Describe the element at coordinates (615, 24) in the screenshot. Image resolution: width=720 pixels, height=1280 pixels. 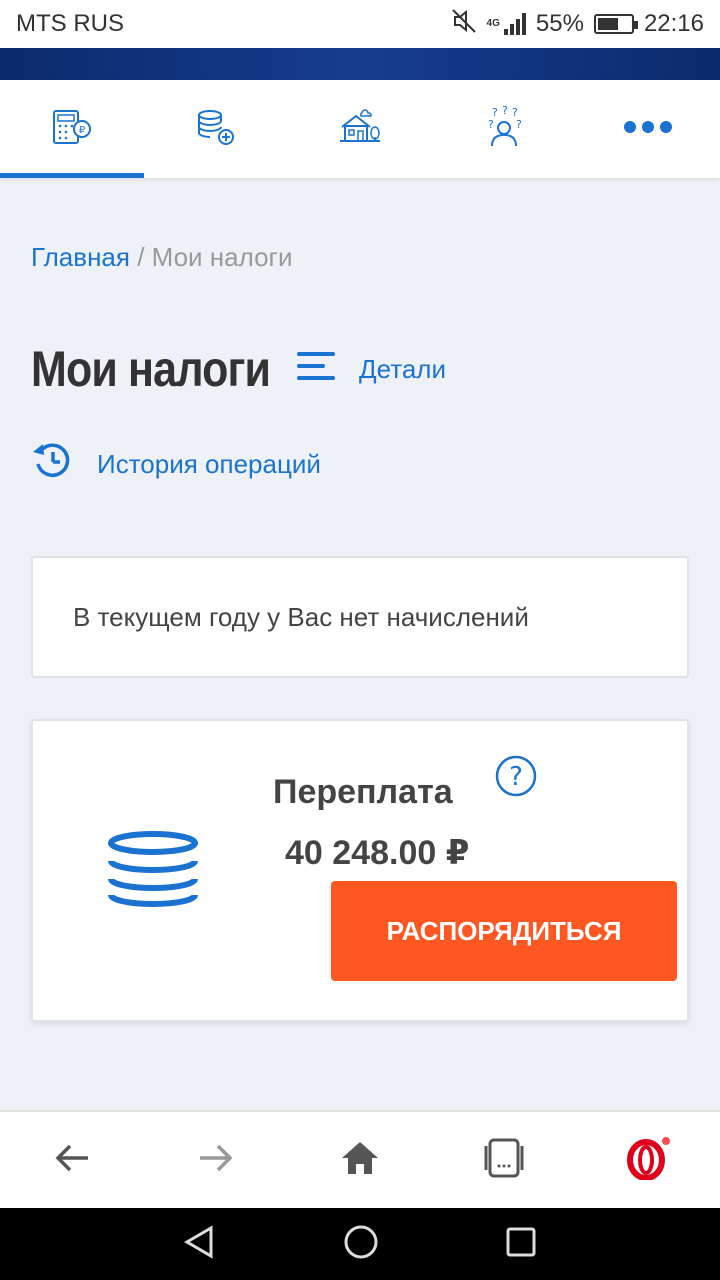
I see `battery-icon` at that location.